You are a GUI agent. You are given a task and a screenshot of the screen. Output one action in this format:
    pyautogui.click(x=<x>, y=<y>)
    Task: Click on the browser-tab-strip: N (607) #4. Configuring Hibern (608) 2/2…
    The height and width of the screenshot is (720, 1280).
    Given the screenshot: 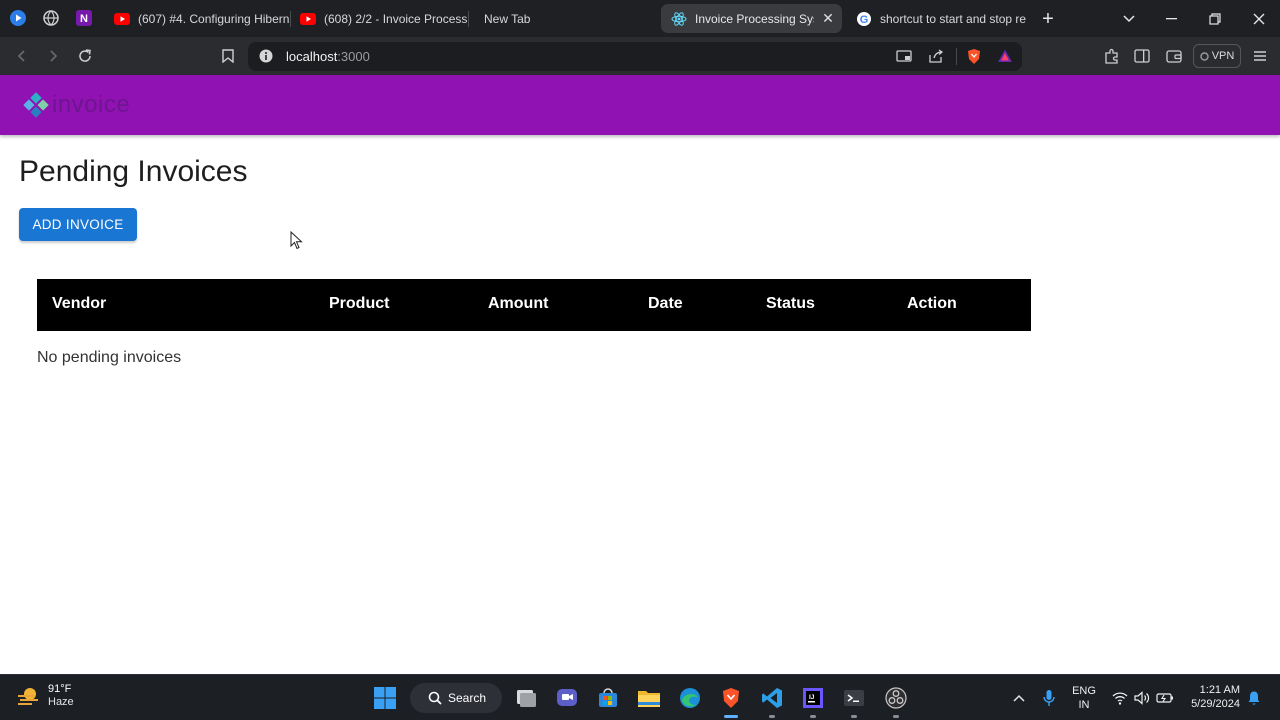 What is the action you would take?
    pyautogui.click(x=640, y=18)
    